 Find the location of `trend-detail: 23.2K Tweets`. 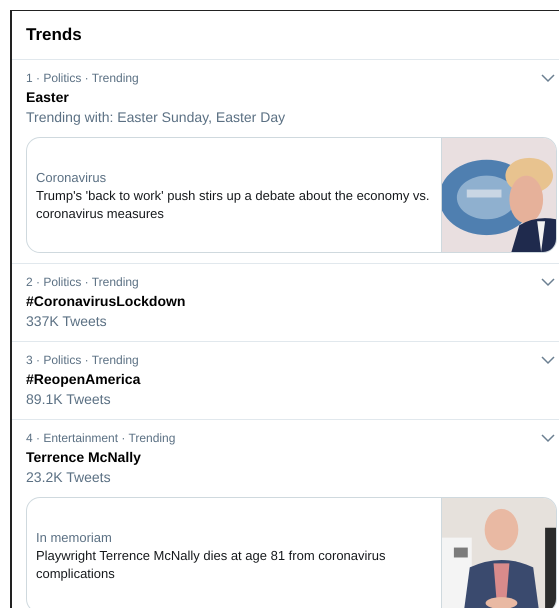

trend-detail: 23.2K Tweets is located at coordinates (69, 477).